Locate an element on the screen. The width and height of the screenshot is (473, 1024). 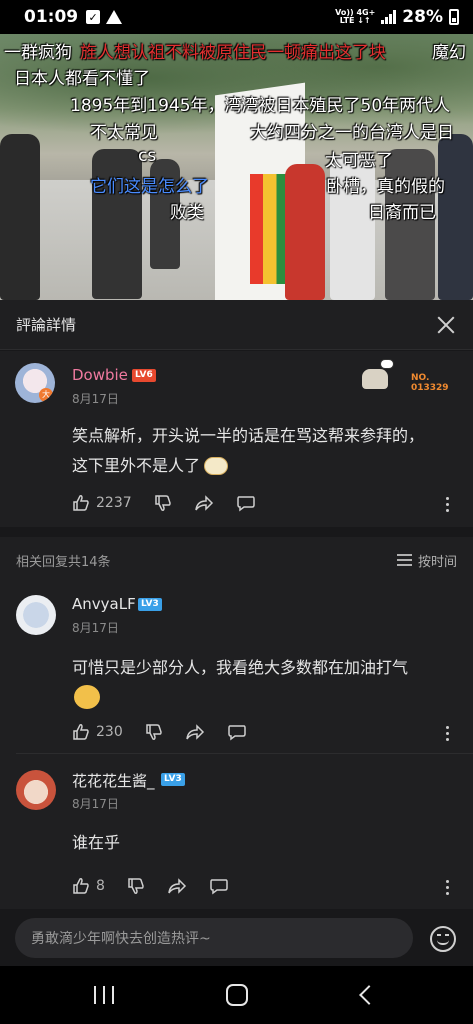
signal-icon is located at coordinates (389, 17).